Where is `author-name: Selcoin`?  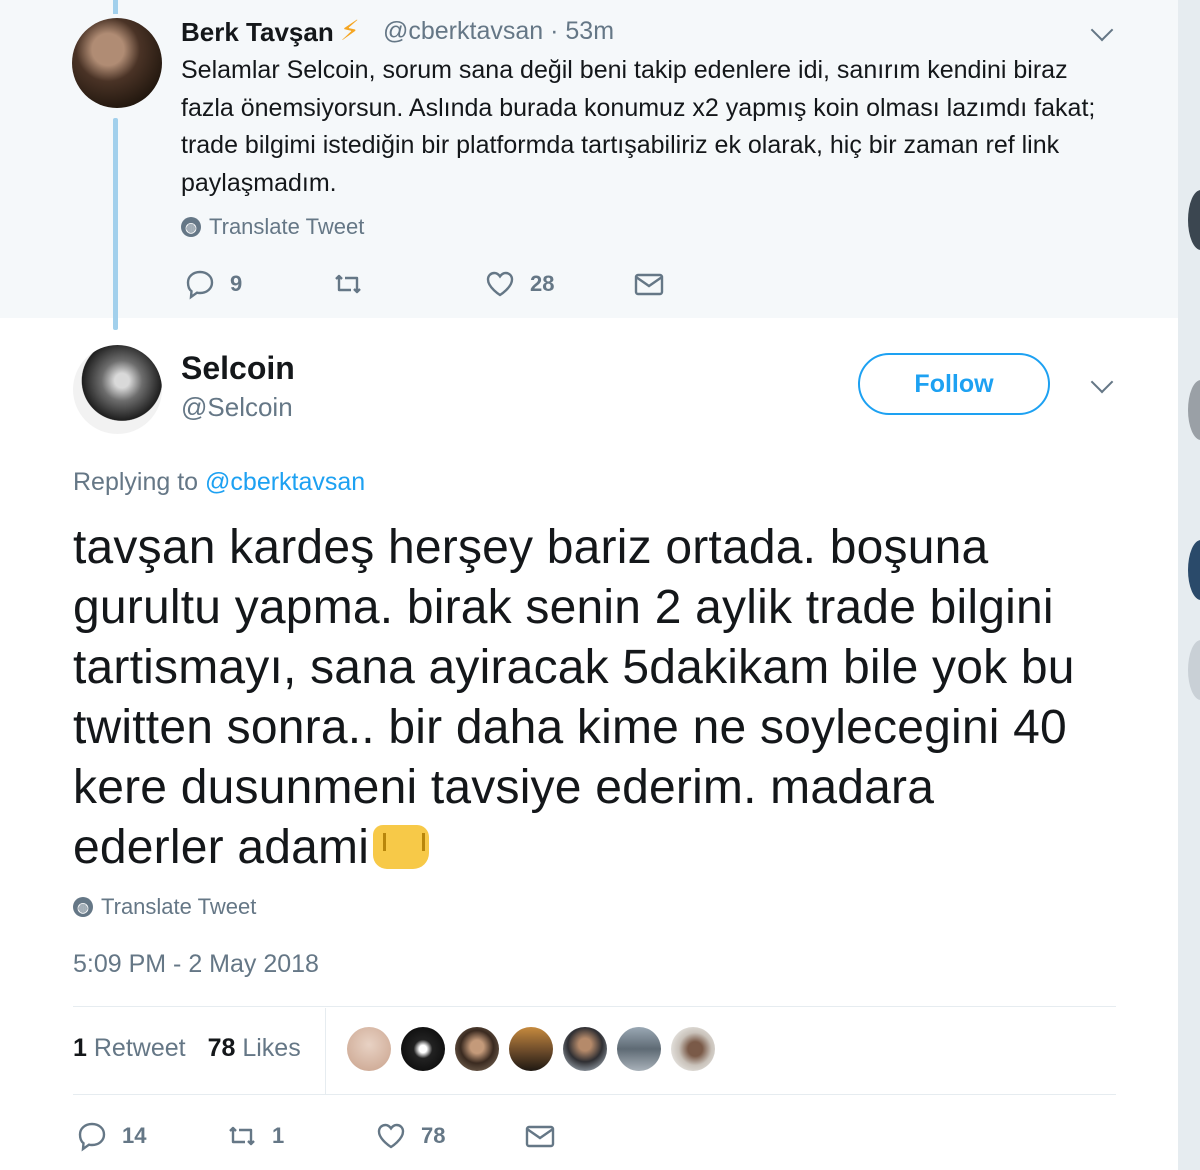 author-name: Selcoin is located at coordinates (238, 368).